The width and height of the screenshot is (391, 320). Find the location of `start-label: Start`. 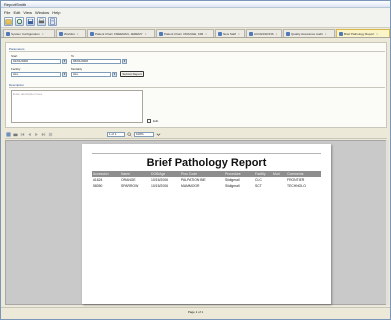

start-label: Start is located at coordinates (14, 56).